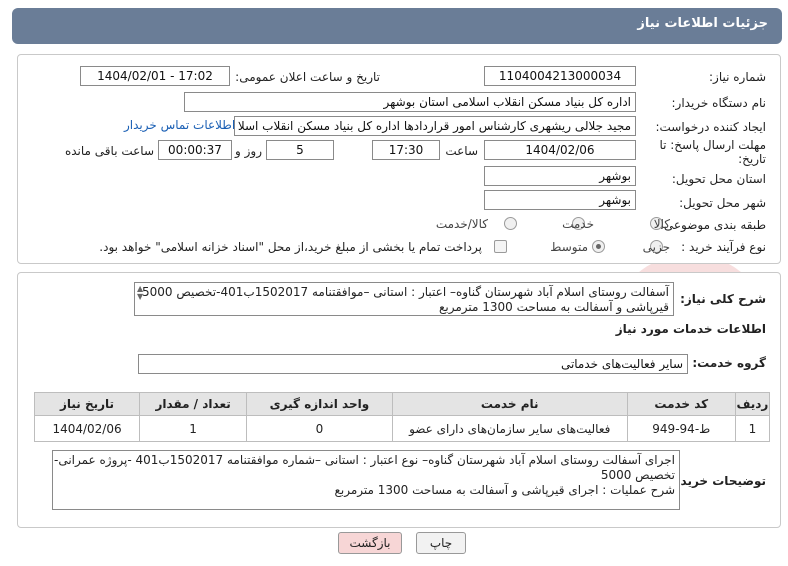  Describe the element at coordinates (509, 428) in the screenshot. I see `cell-service-name: فعالیت‌های سایر سازمان‌های دارای عضو` at that location.